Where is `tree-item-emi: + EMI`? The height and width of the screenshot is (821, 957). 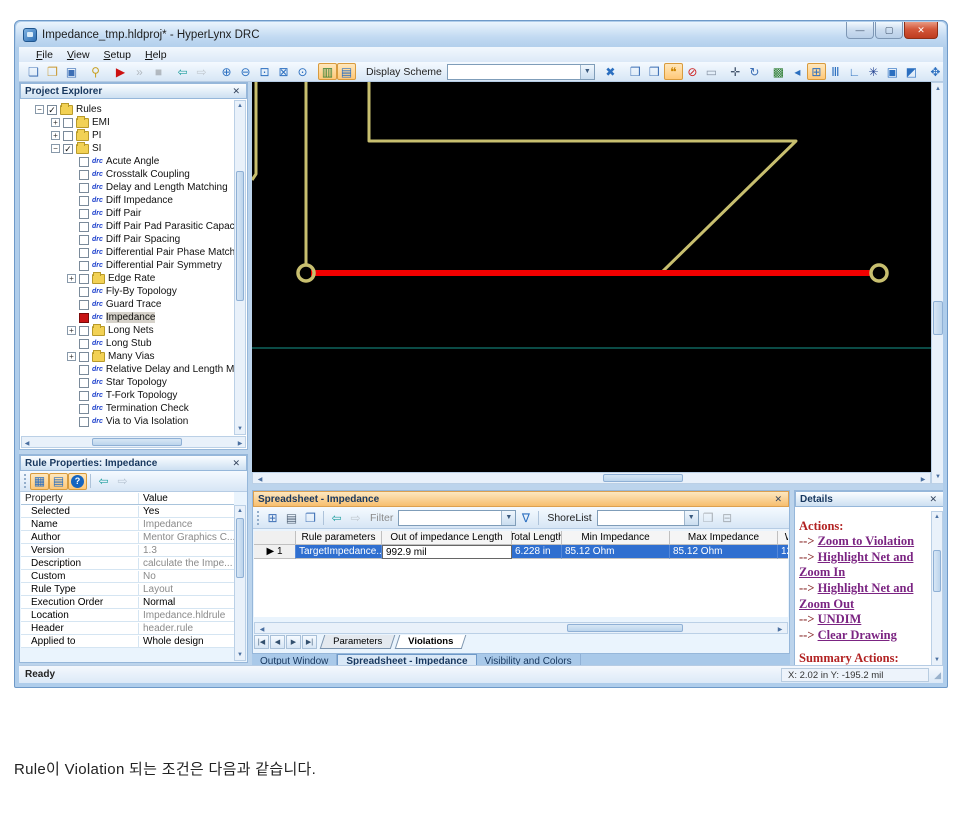 tree-item-emi: + EMI is located at coordinates (127, 122).